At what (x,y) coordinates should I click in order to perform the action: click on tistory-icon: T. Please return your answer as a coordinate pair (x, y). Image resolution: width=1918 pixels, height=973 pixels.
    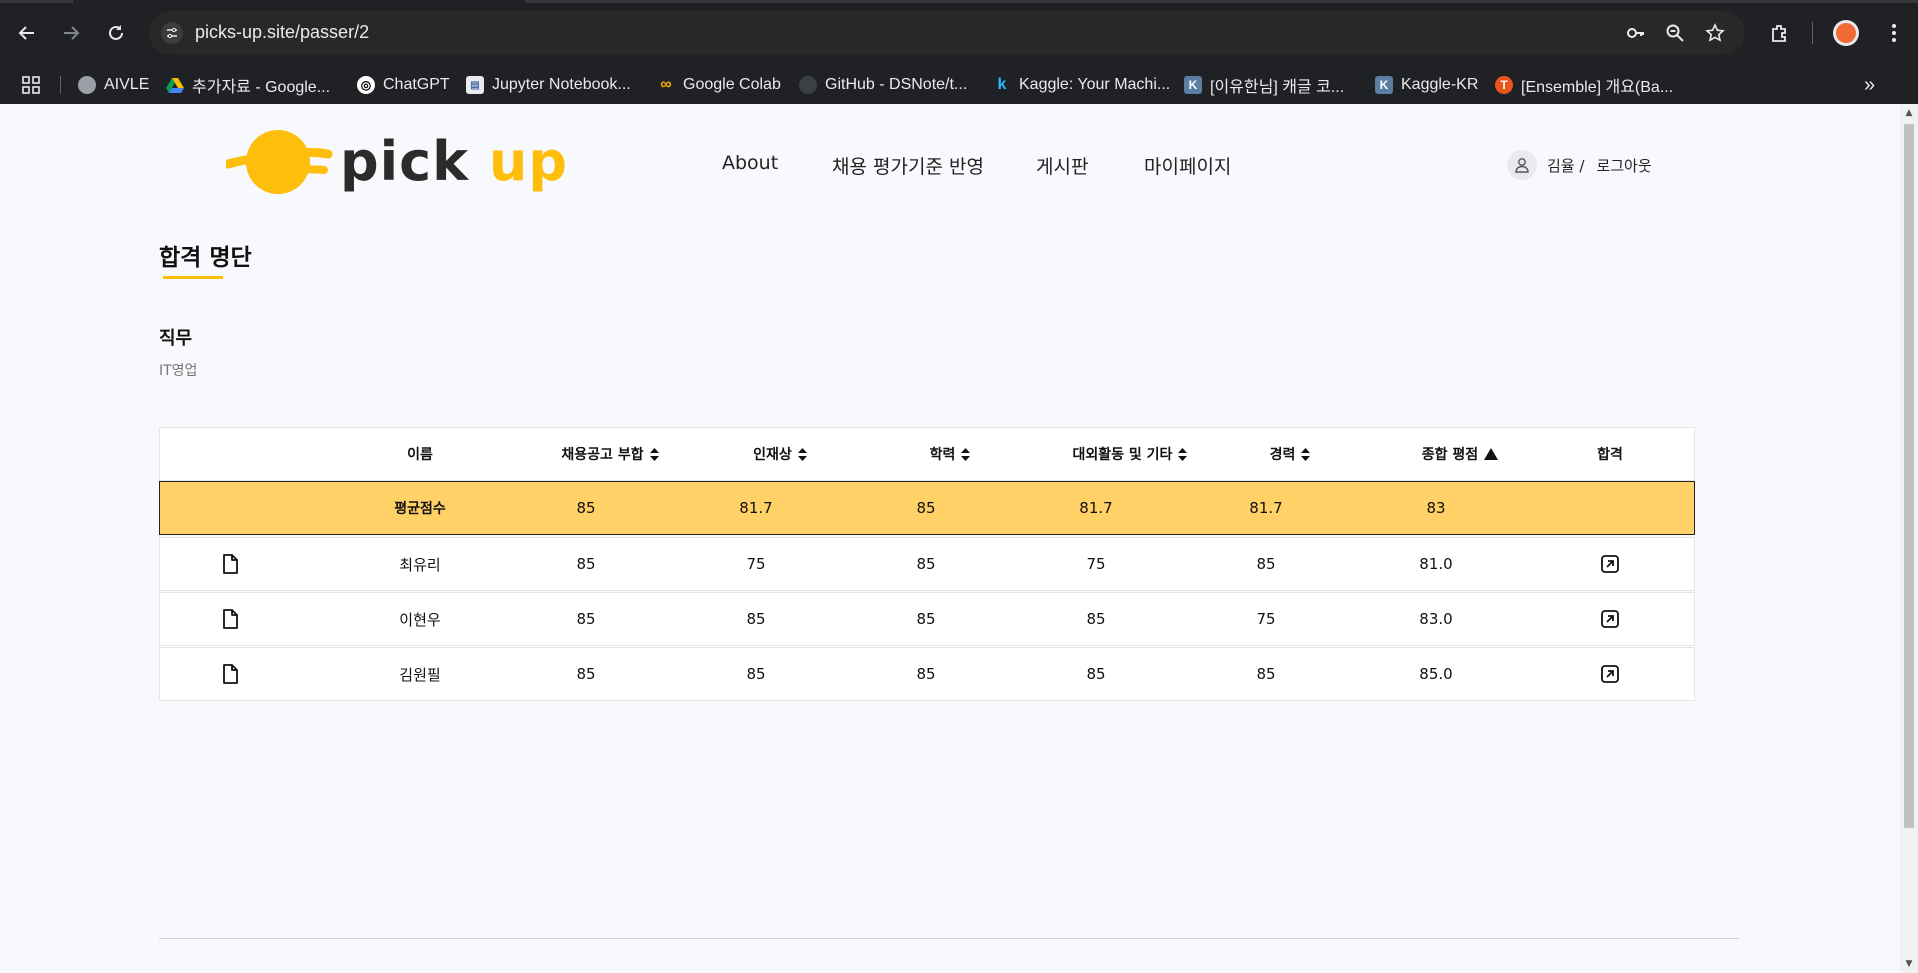
    Looking at the image, I should click on (1504, 85).